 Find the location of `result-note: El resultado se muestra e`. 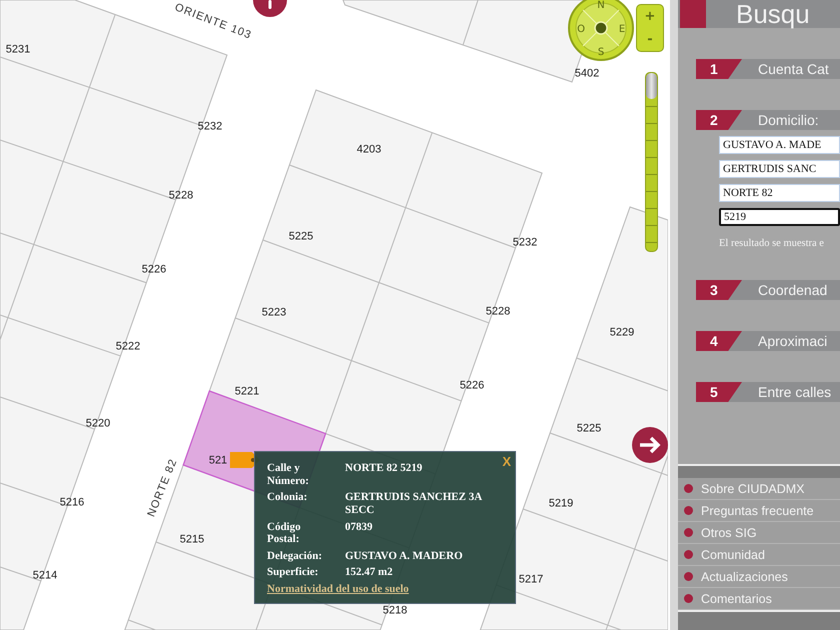

result-note: El resultado se muestra e is located at coordinates (772, 243).